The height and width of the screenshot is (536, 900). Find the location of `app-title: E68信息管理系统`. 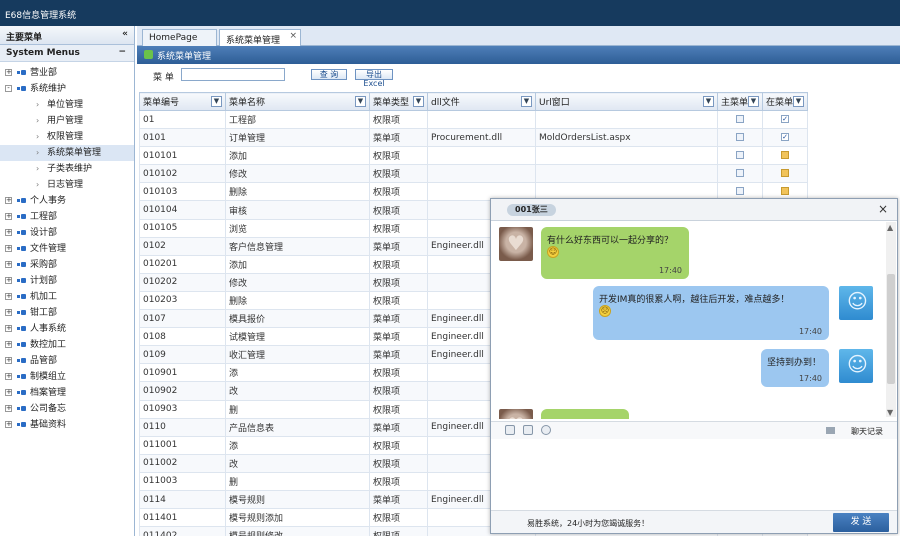

app-title: E68信息管理系统 is located at coordinates (41, 16).